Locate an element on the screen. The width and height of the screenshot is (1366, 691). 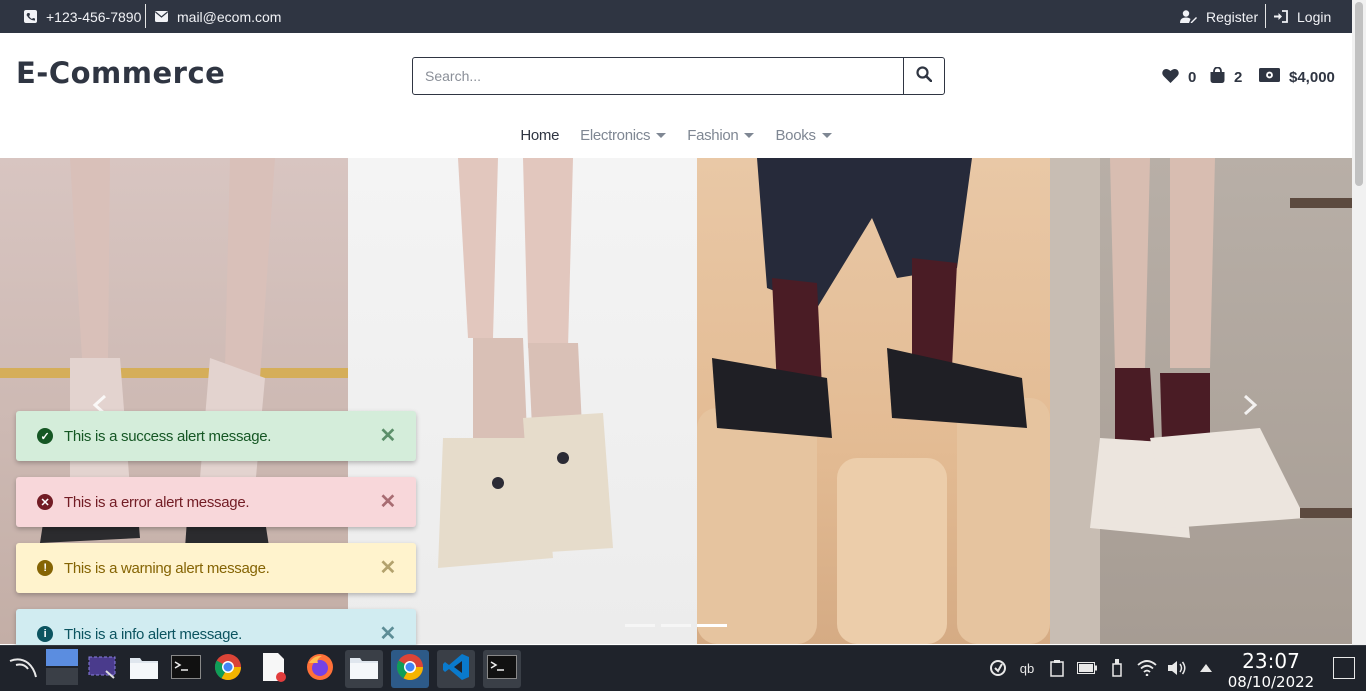
taskbar-clock: 23:07 08/10/2022 is located at coordinates (1271, 670).